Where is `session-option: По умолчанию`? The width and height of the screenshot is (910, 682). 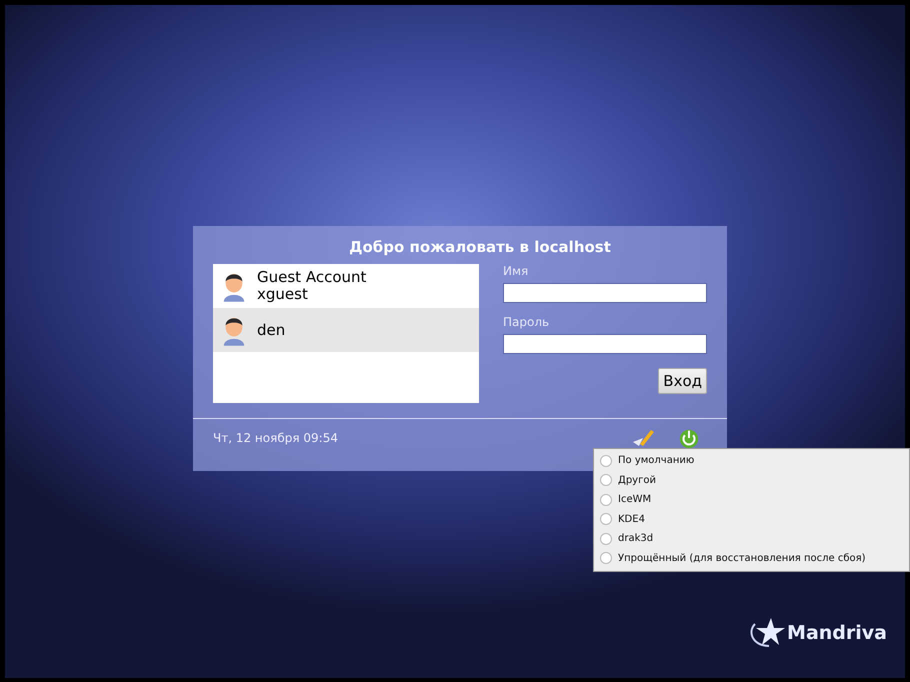
session-option: По умолчанию is located at coordinates (751, 460).